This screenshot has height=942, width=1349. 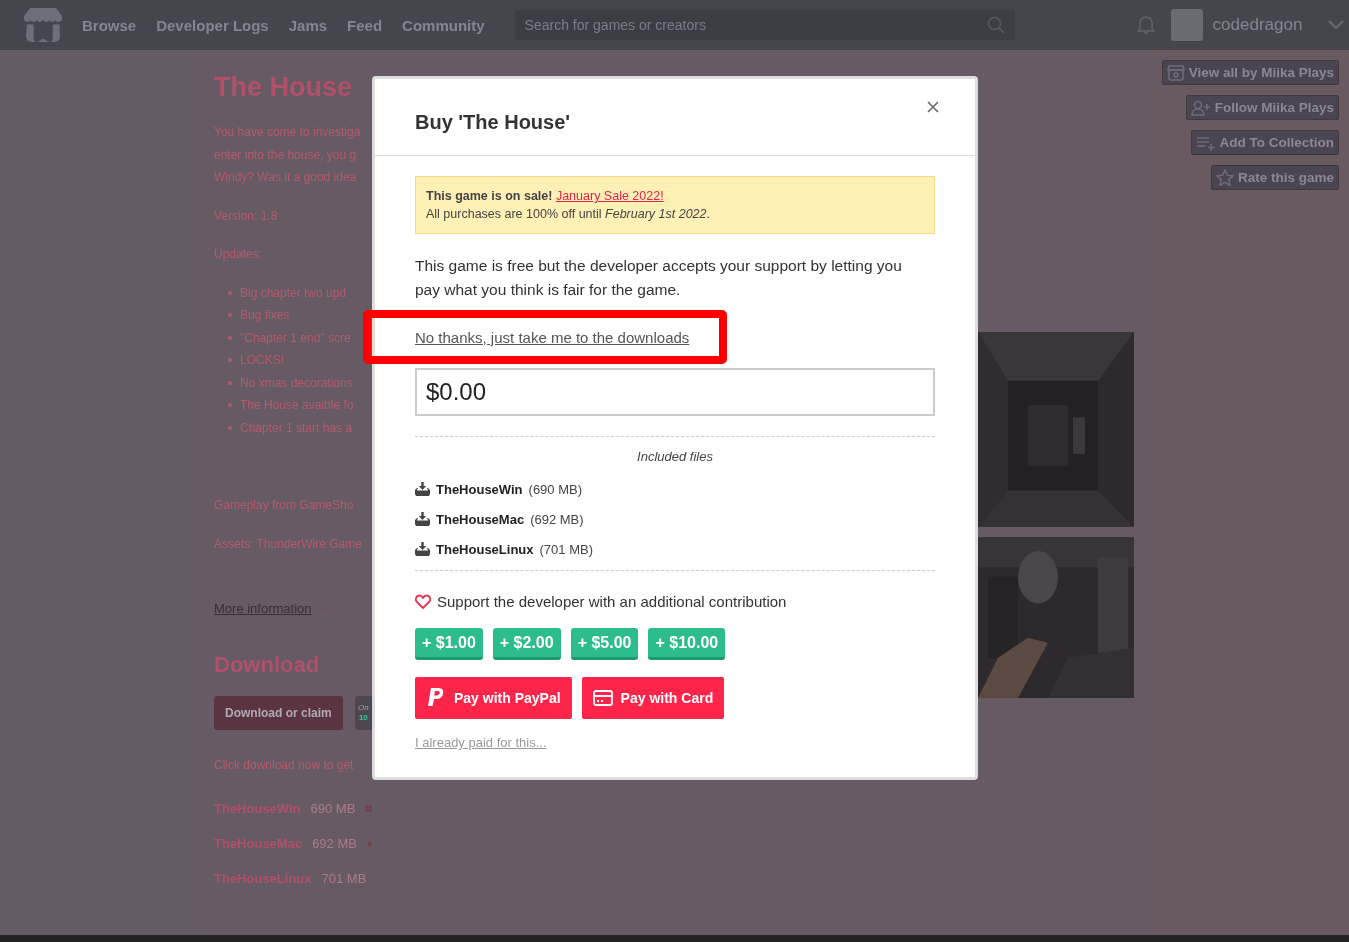 What do you see at coordinates (1274, 177) in the screenshot?
I see `sidebar-button: Rate this game` at bounding box center [1274, 177].